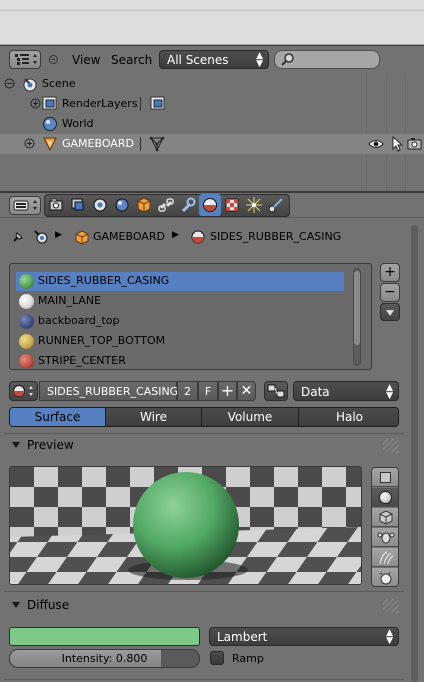 The height and width of the screenshot is (682, 424). What do you see at coordinates (58, 417) in the screenshot?
I see `tab-surface: Surface` at bounding box center [58, 417].